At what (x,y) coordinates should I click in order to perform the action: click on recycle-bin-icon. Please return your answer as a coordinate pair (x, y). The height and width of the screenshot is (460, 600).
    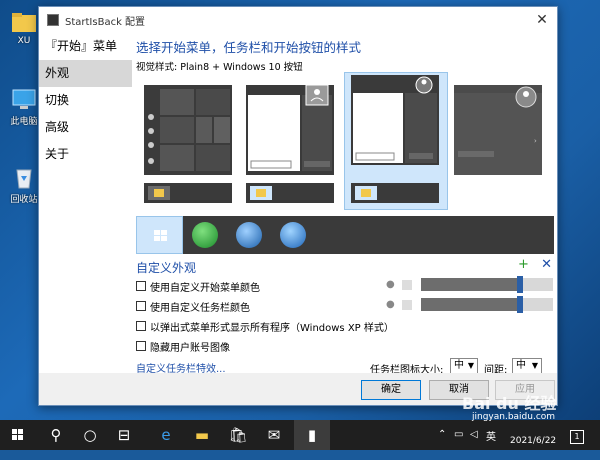
    Looking at the image, I should click on (24, 178).